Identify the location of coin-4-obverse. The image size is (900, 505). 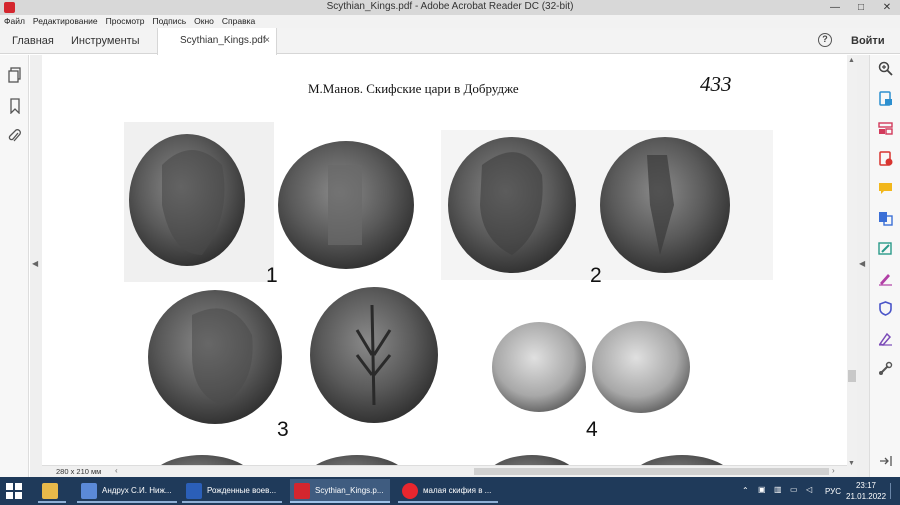
(539, 367).